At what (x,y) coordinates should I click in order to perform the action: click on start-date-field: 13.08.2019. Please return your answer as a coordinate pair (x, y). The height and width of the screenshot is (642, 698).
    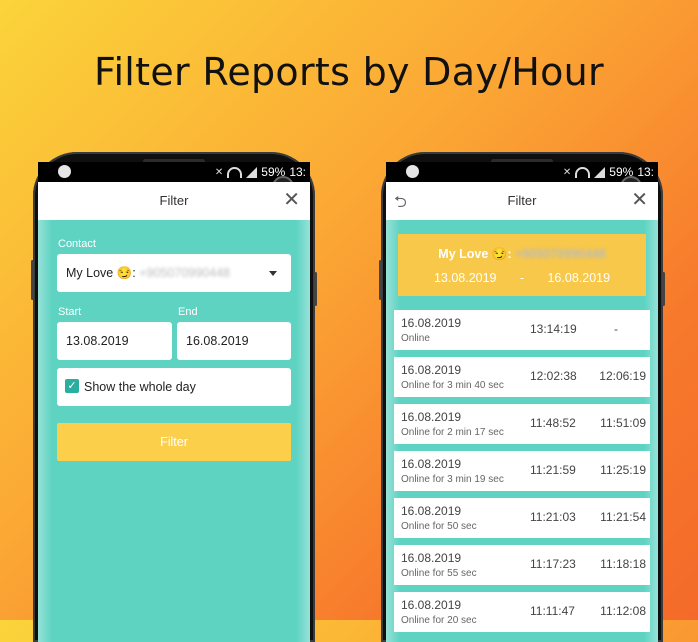
    Looking at the image, I should click on (114, 341).